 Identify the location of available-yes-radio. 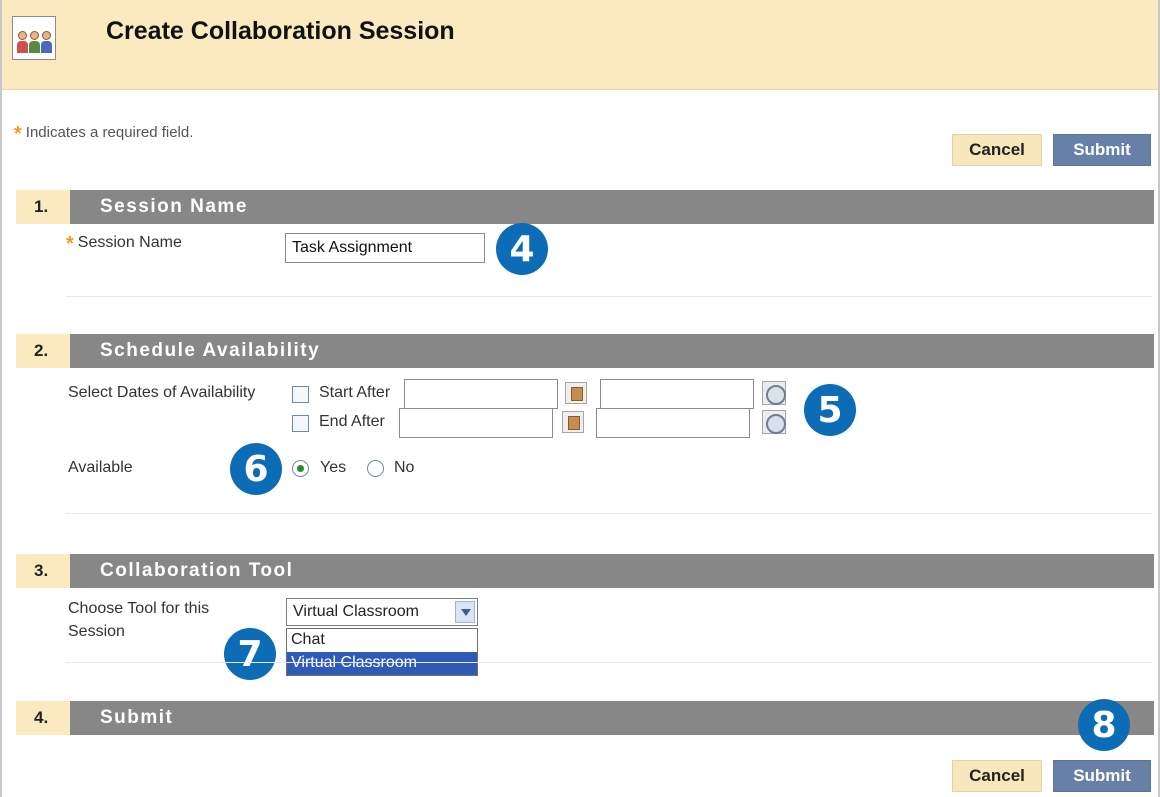
(300, 468).